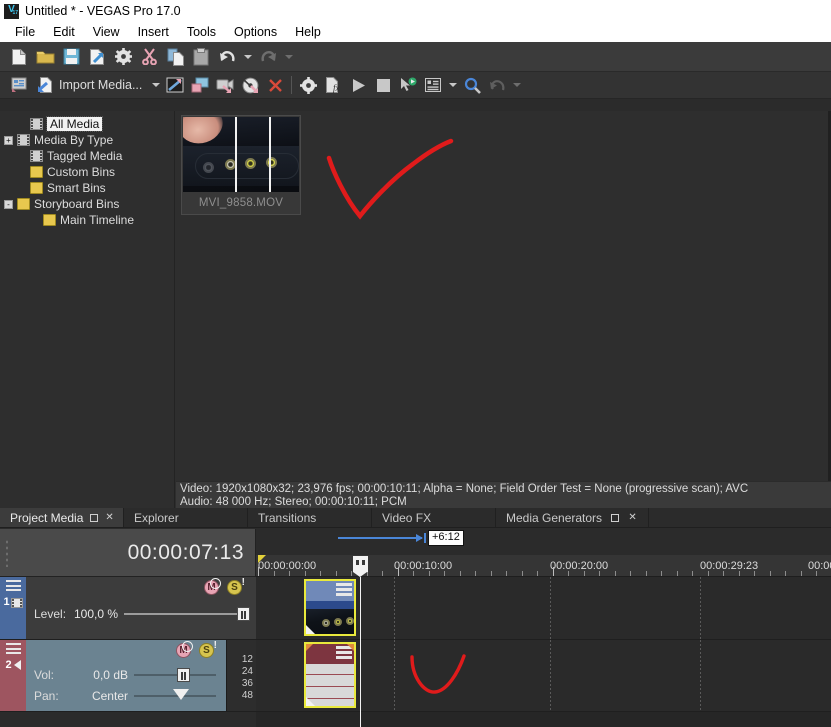  What do you see at coordinates (64, 32) in the screenshot?
I see `menu-item-edit: Edit` at bounding box center [64, 32].